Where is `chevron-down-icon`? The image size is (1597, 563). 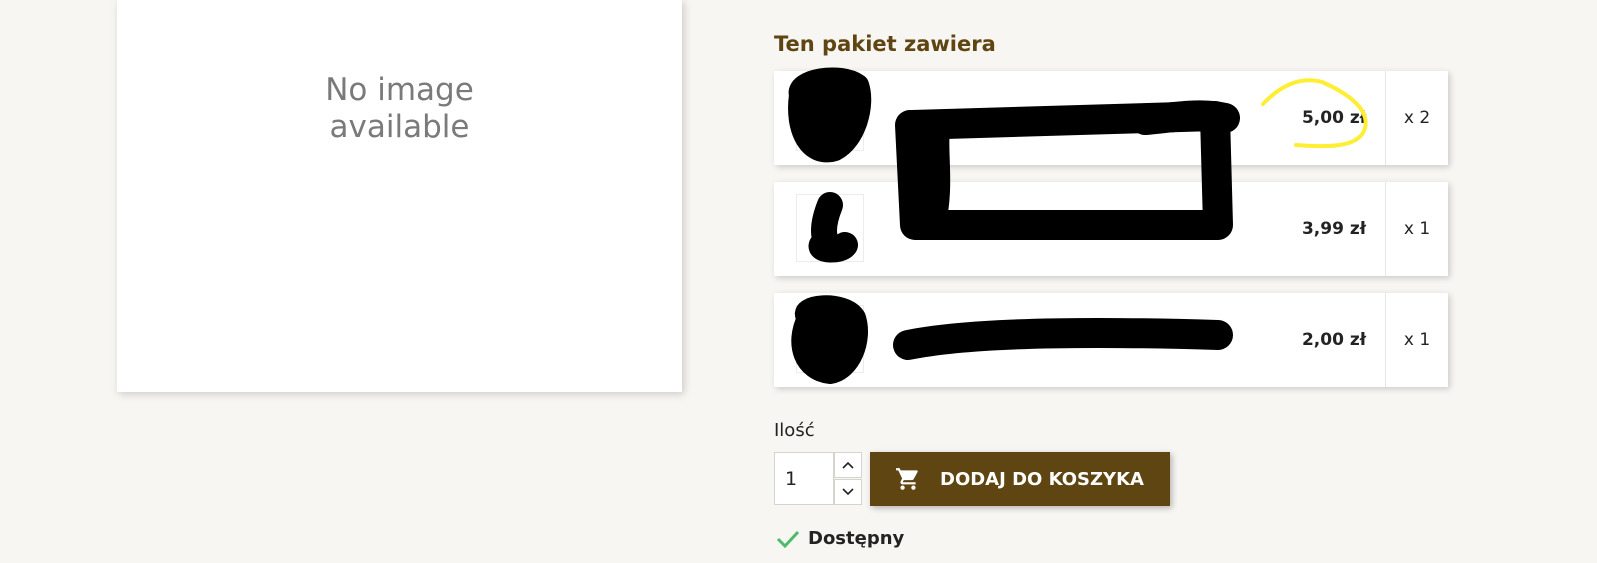
chevron-down-icon is located at coordinates (848, 492).